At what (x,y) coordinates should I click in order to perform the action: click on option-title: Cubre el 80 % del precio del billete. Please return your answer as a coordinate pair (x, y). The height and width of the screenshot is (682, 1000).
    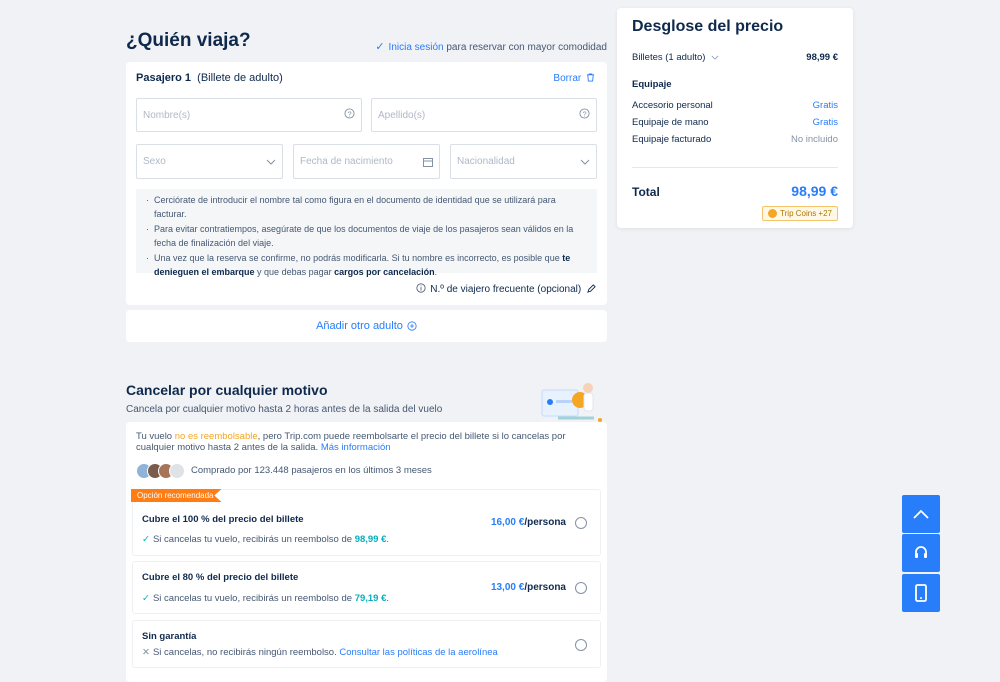
    Looking at the image, I should click on (220, 577).